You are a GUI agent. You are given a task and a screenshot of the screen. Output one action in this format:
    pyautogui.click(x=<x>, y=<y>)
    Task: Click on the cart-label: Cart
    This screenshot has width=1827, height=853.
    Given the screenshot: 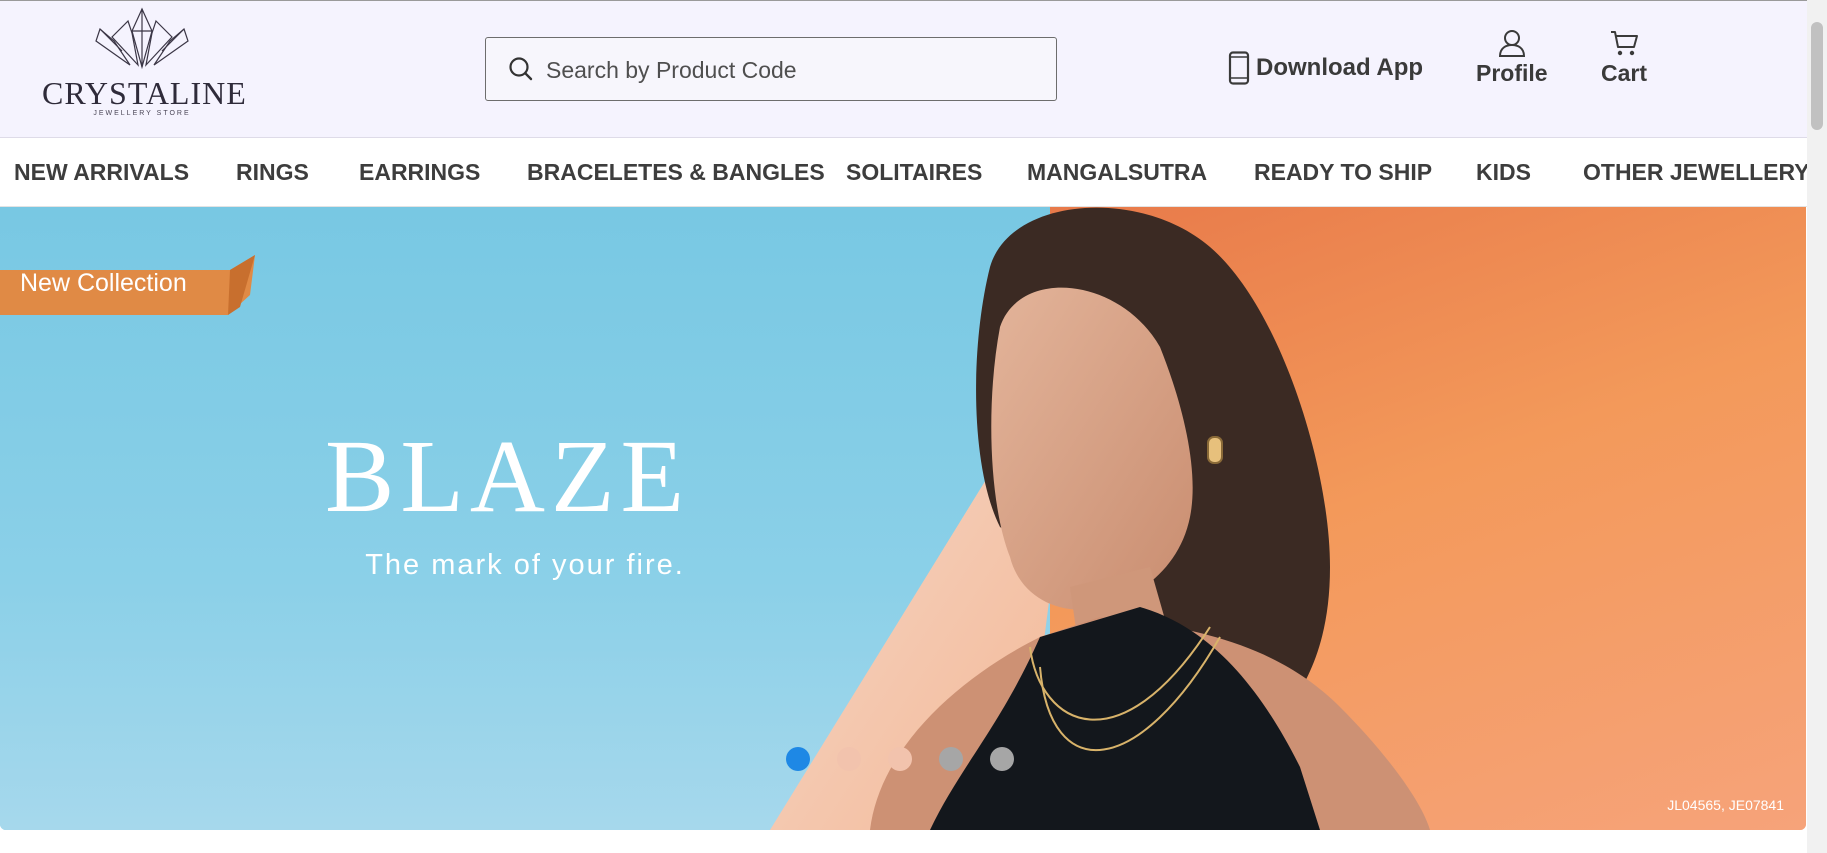 What is the action you would take?
    pyautogui.click(x=1624, y=73)
    